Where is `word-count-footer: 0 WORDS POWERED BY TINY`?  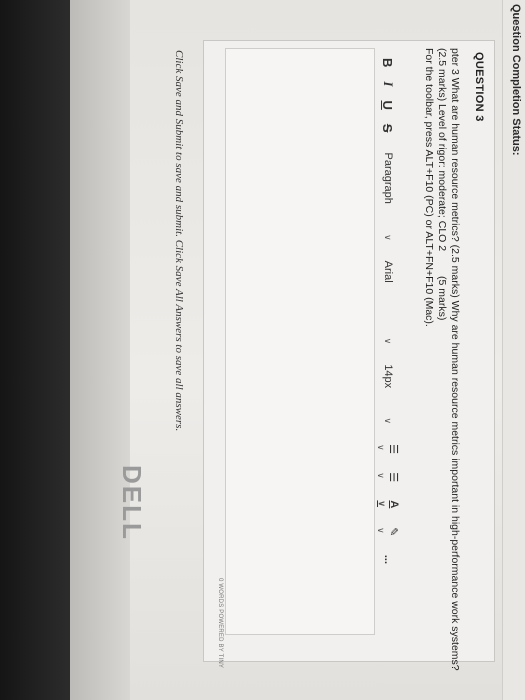 word-count-footer: 0 WORDS POWERED BY TINY is located at coordinates (220, 623).